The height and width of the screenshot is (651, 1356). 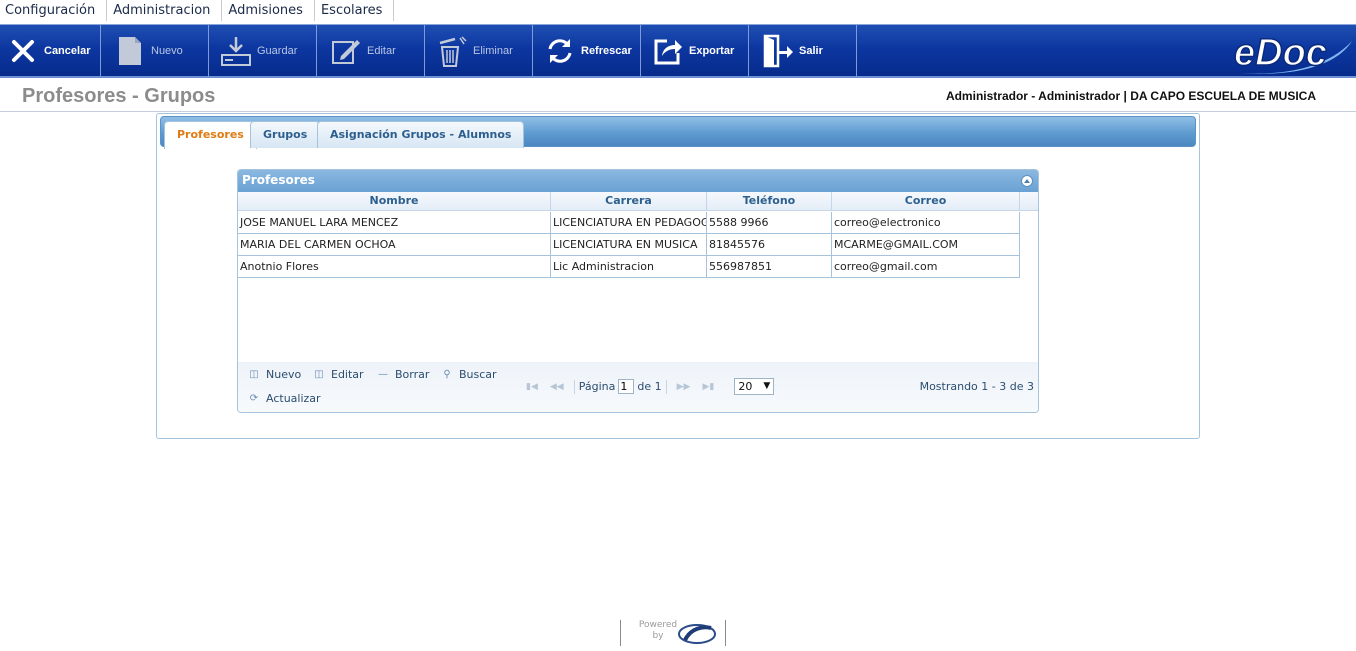 What do you see at coordinates (976, 386) in the screenshot?
I see `record-range: Mostrando 1 - 3 de 3` at bounding box center [976, 386].